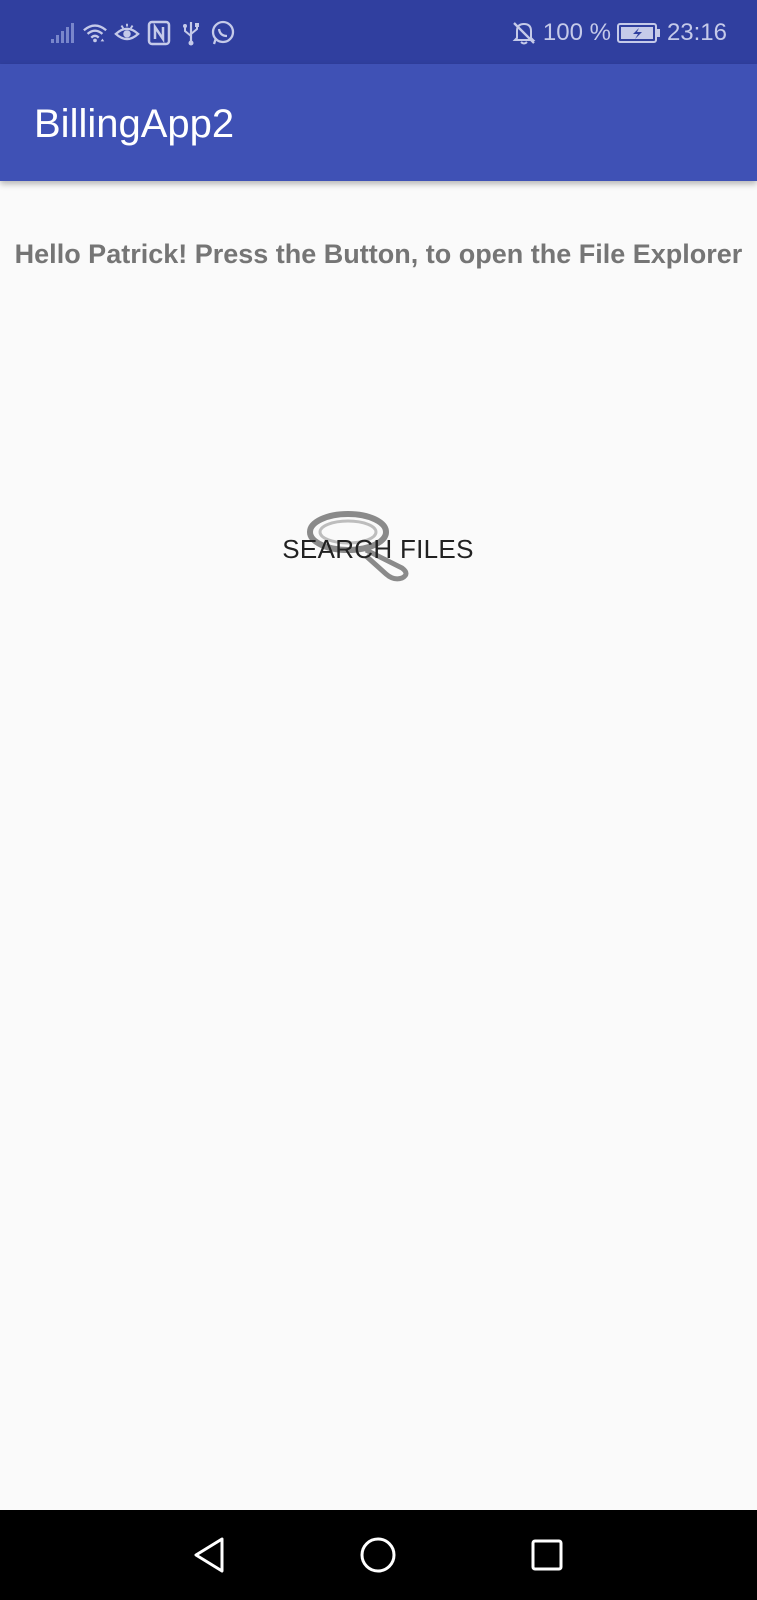  I want to click on status-icons-left, so click(143, 33).